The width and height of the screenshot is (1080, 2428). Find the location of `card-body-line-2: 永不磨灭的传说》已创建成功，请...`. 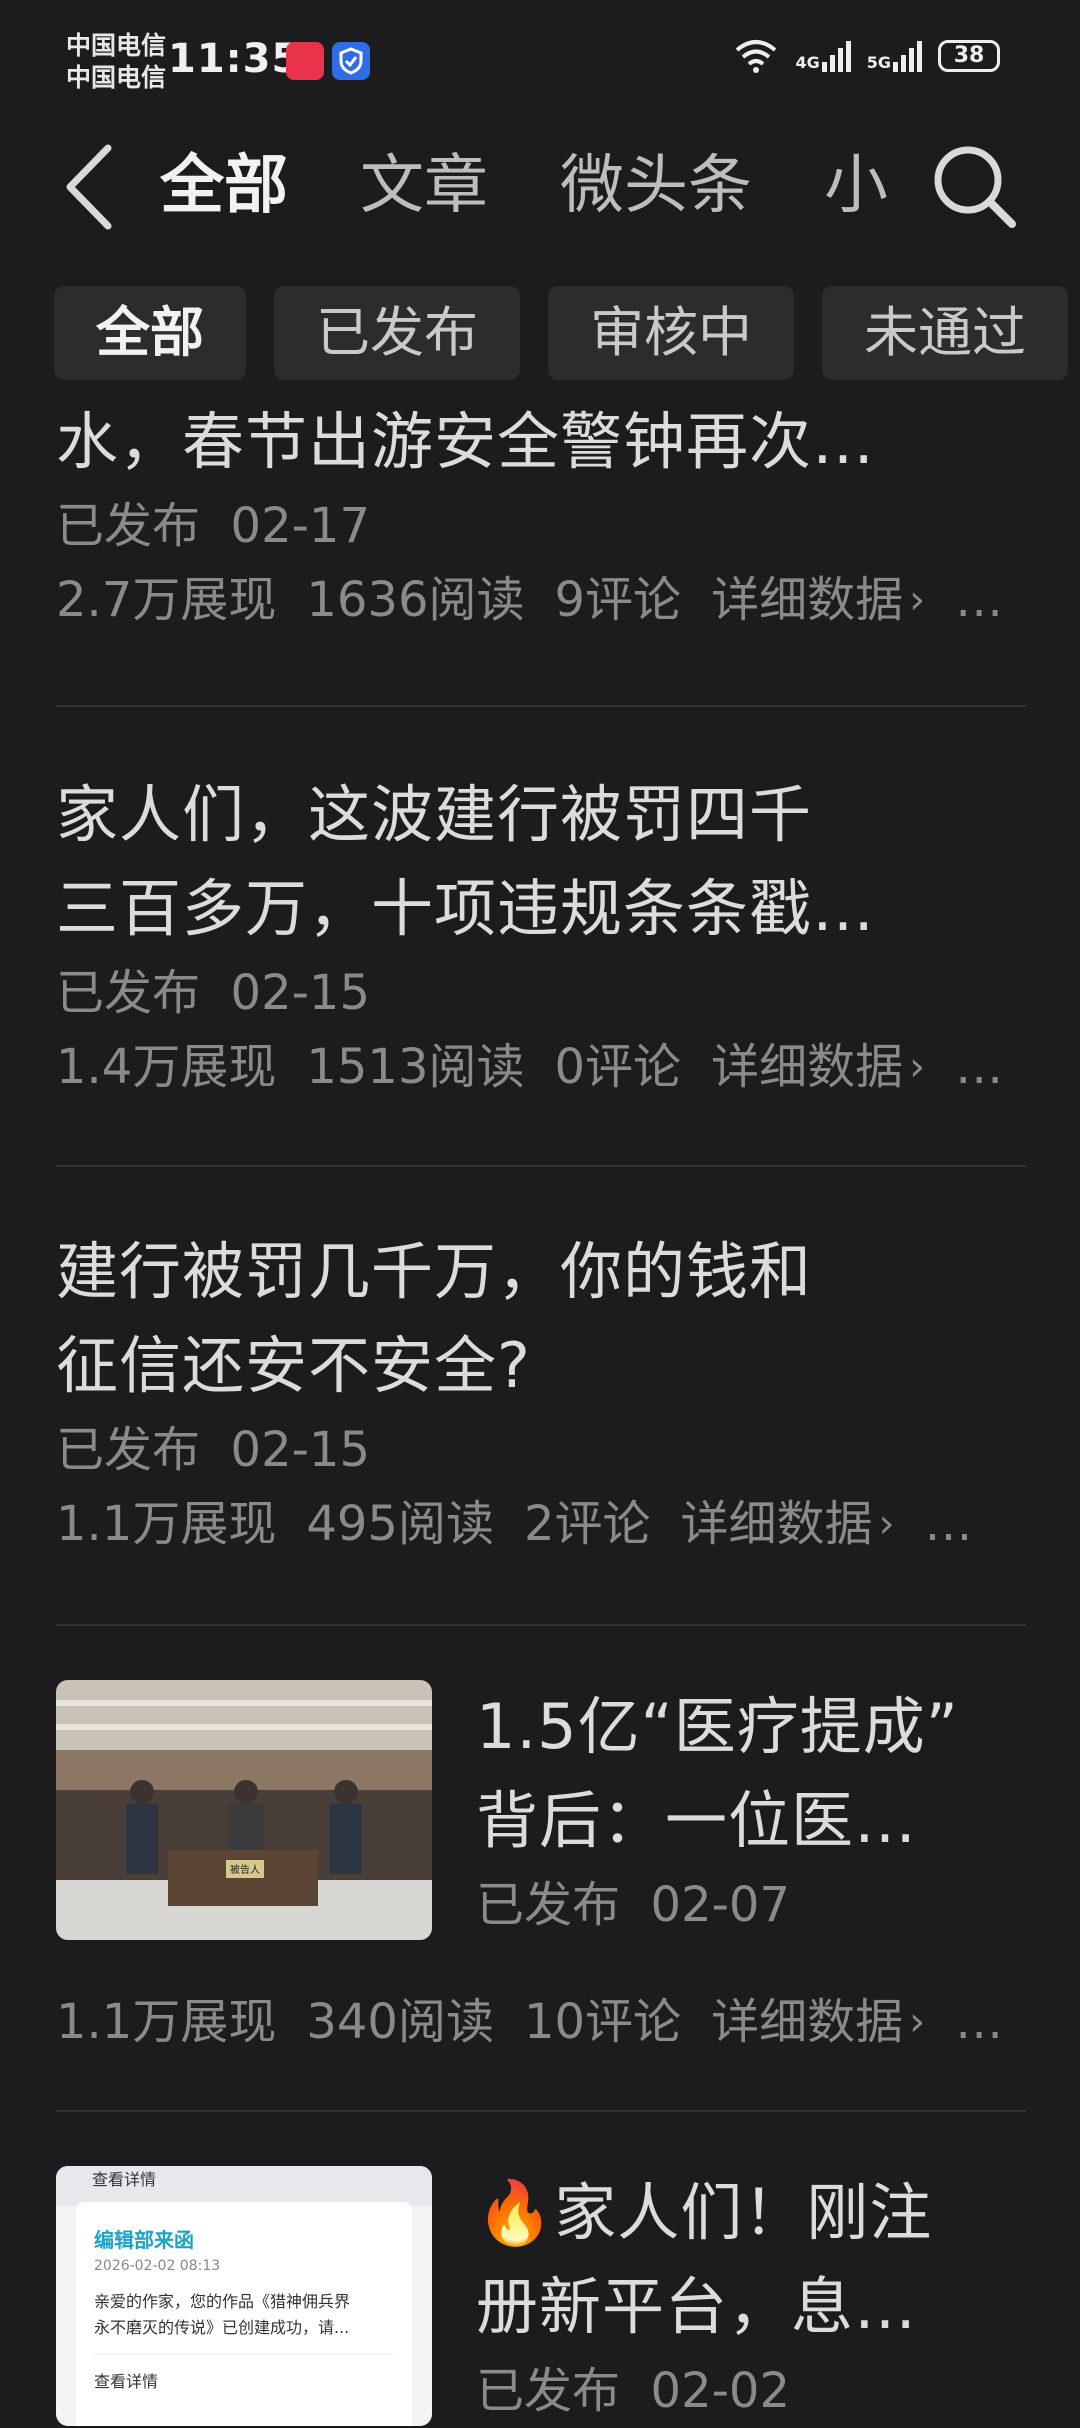

card-body-line-2: 永不磨灭的传说》已创建成功，请... is located at coordinates (222, 2327).